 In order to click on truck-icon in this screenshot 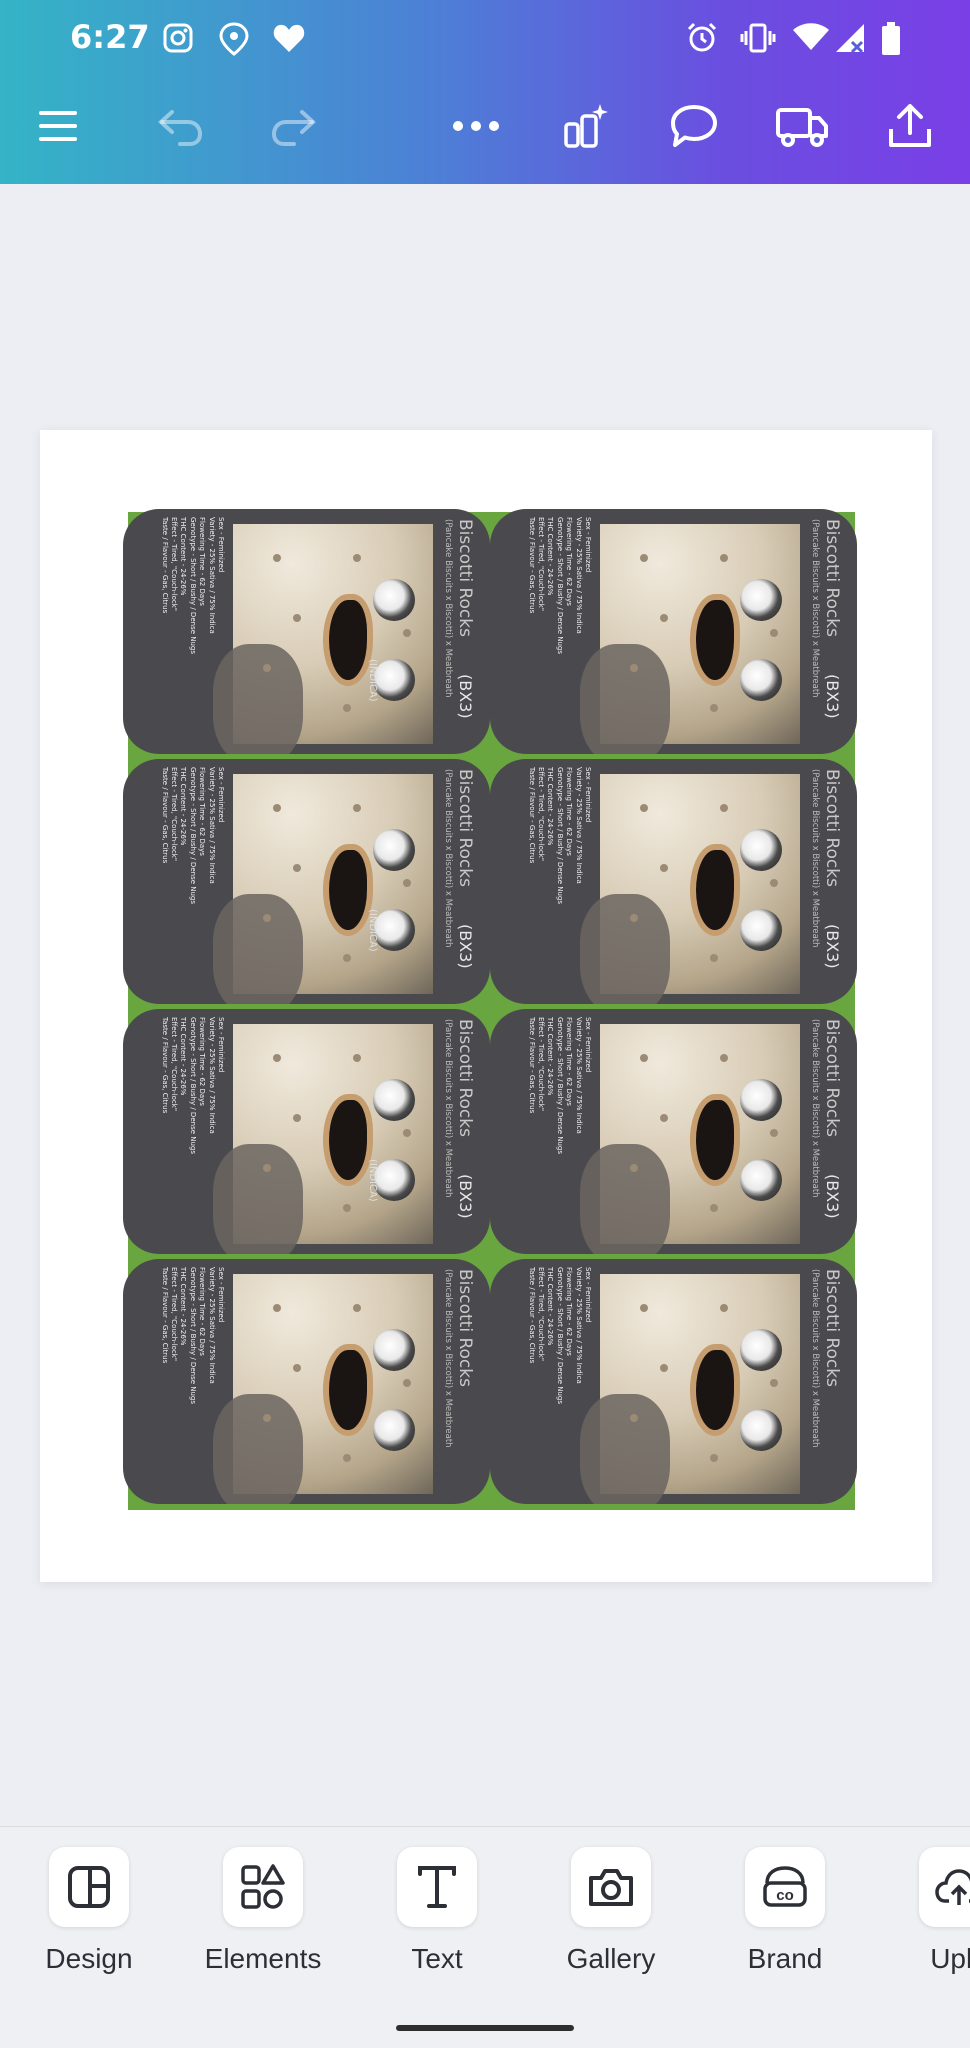, I will do `click(802, 126)`.